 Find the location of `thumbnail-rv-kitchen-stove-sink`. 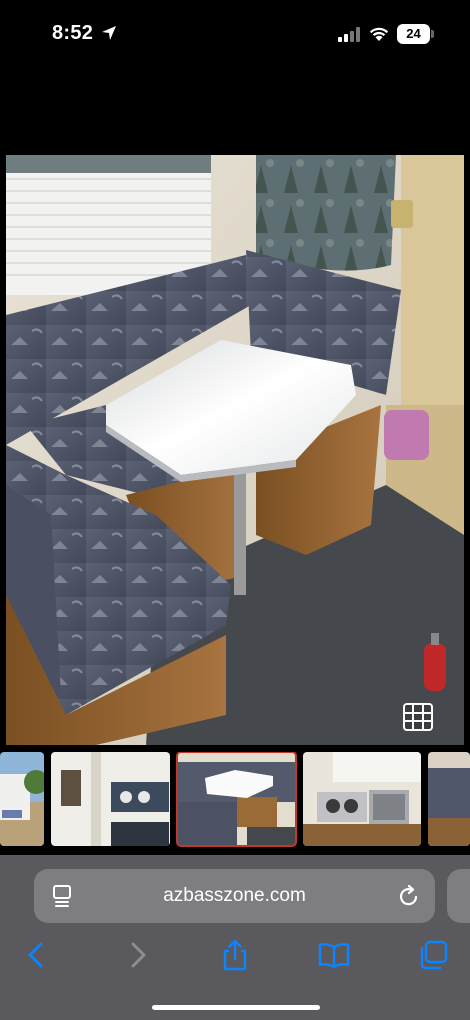

thumbnail-rv-kitchen-stove-sink is located at coordinates (362, 799).